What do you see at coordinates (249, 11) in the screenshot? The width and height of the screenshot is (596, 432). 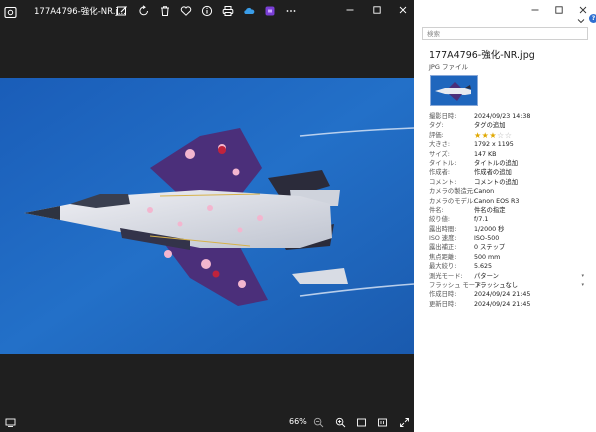 I see `onedrive-icon` at bounding box center [249, 11].